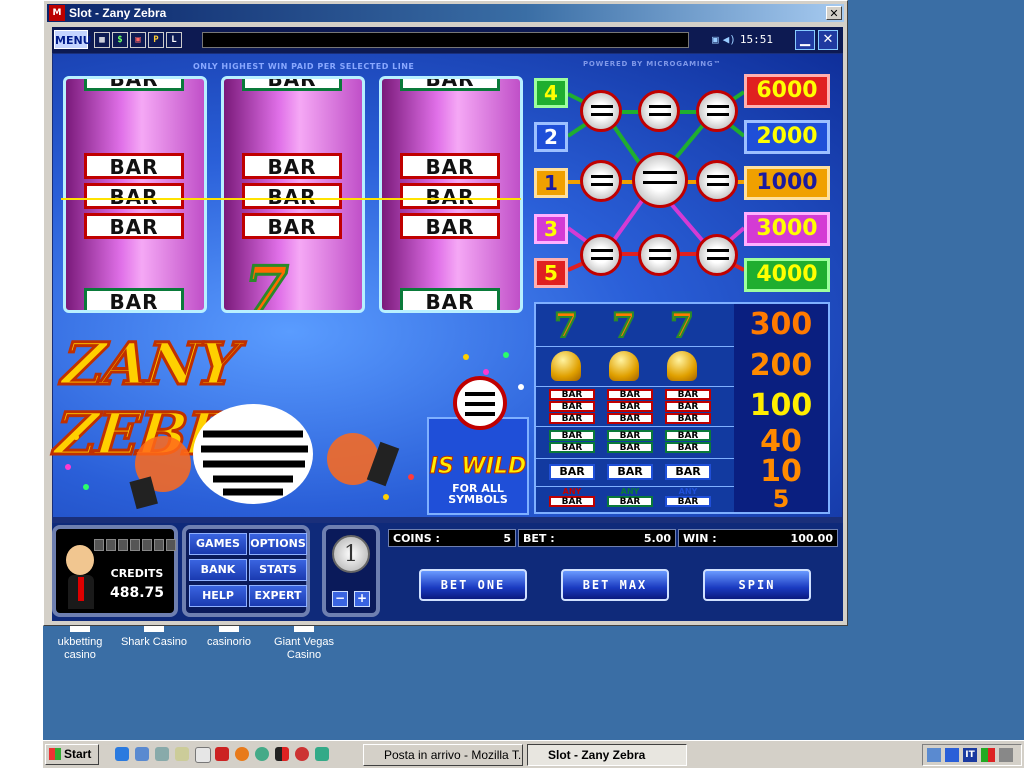 The height and width of the screenshot is (768, 1024). I want to click on games-button: GAMES, so click(218, 544).